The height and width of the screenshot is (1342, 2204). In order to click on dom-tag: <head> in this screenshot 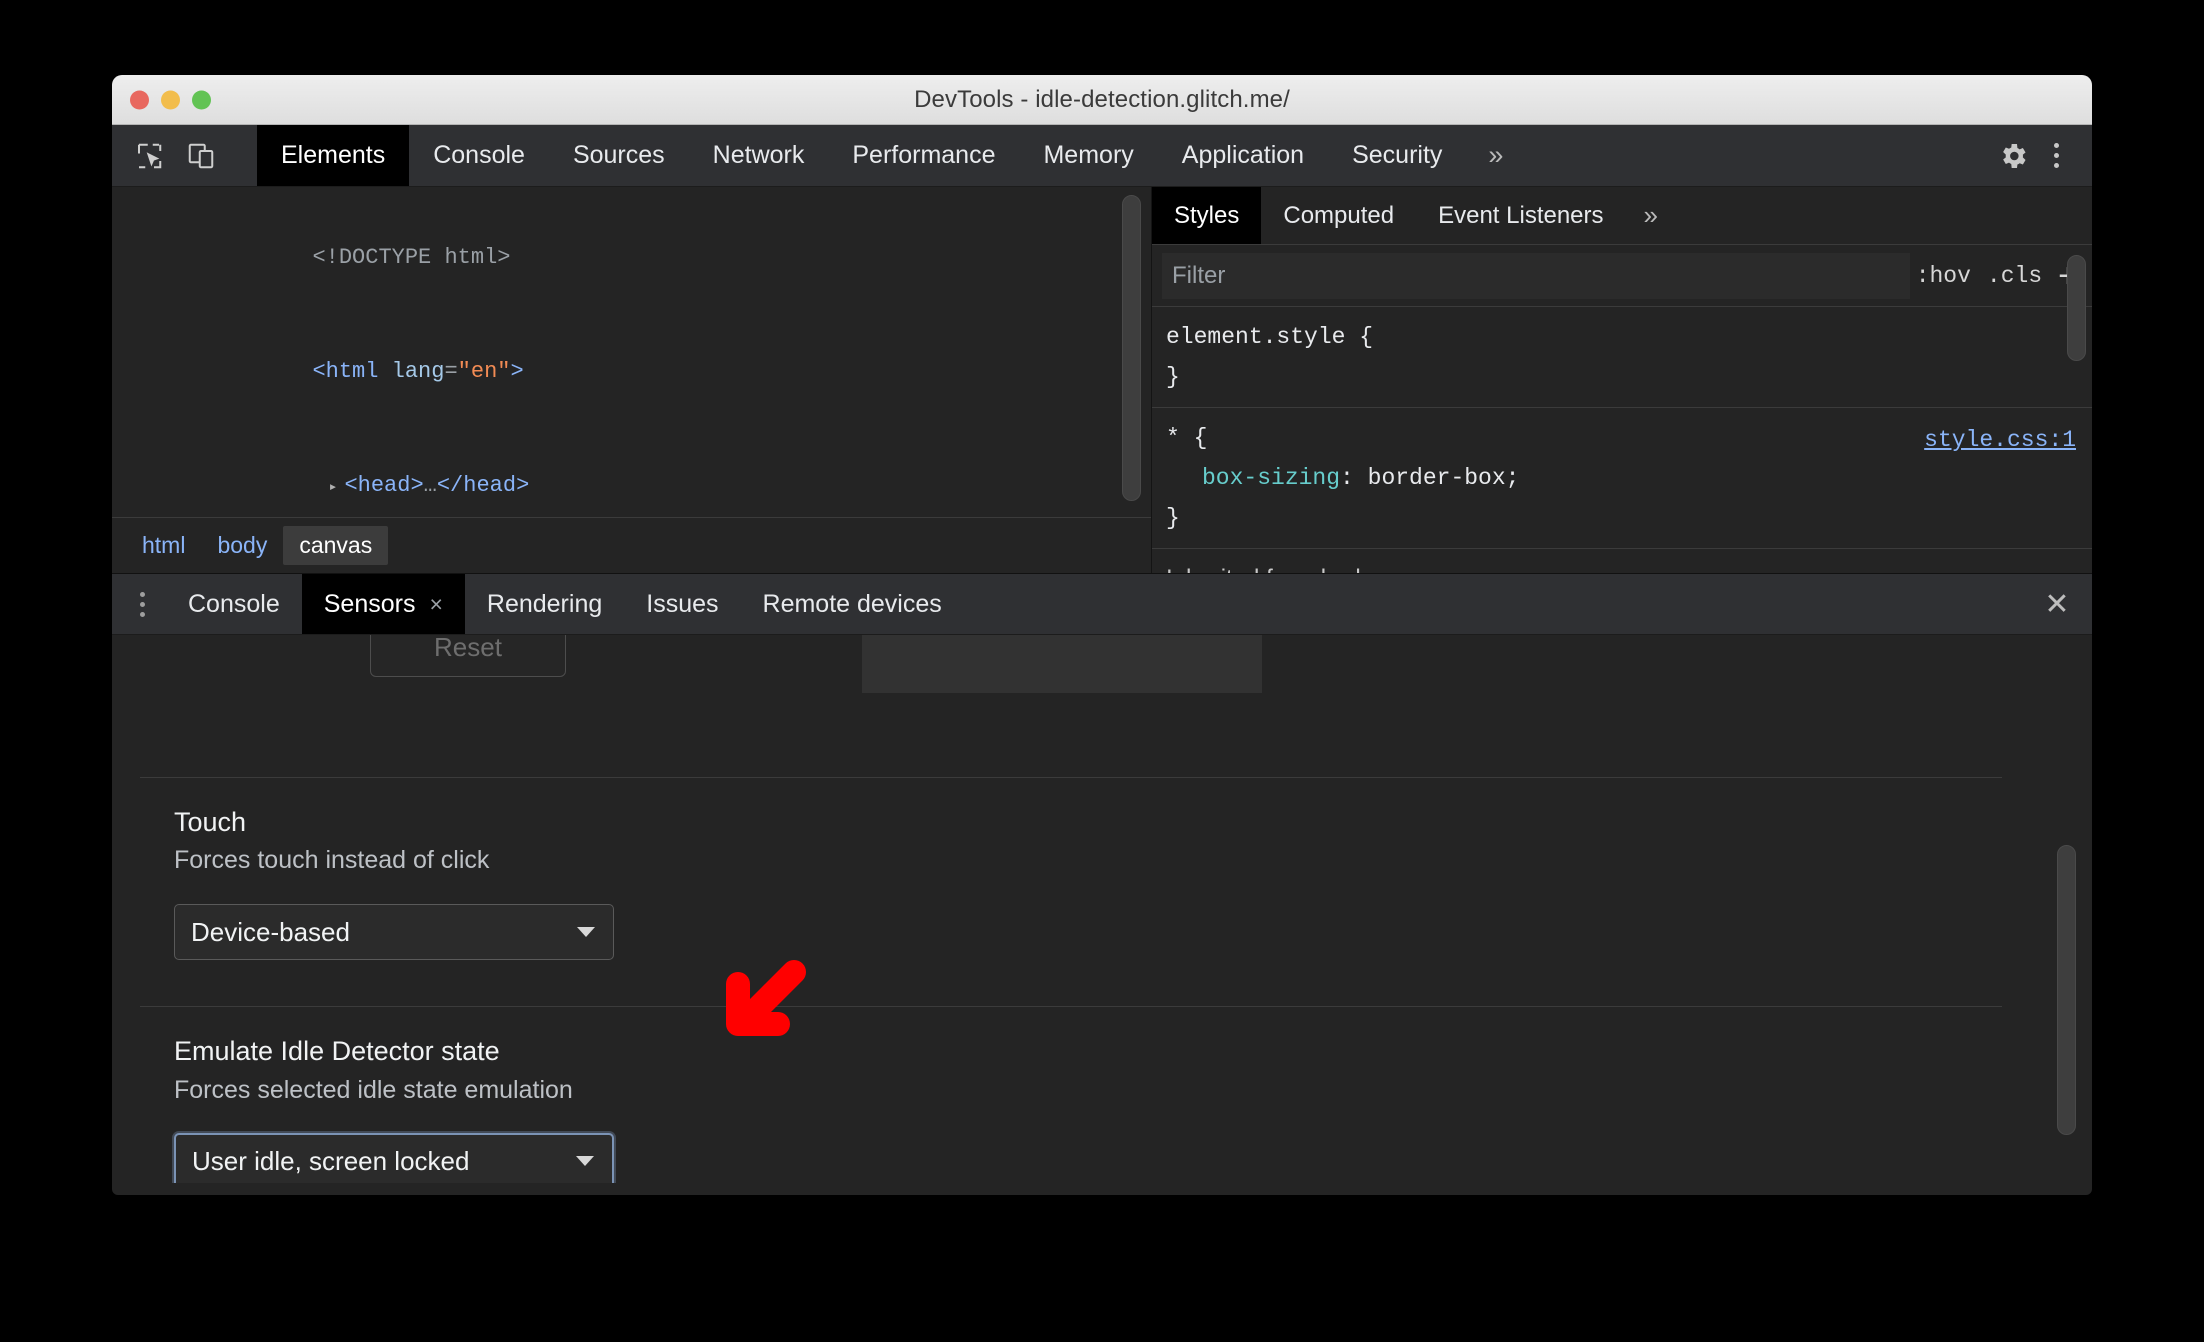, I will do `click(384, 485)`.